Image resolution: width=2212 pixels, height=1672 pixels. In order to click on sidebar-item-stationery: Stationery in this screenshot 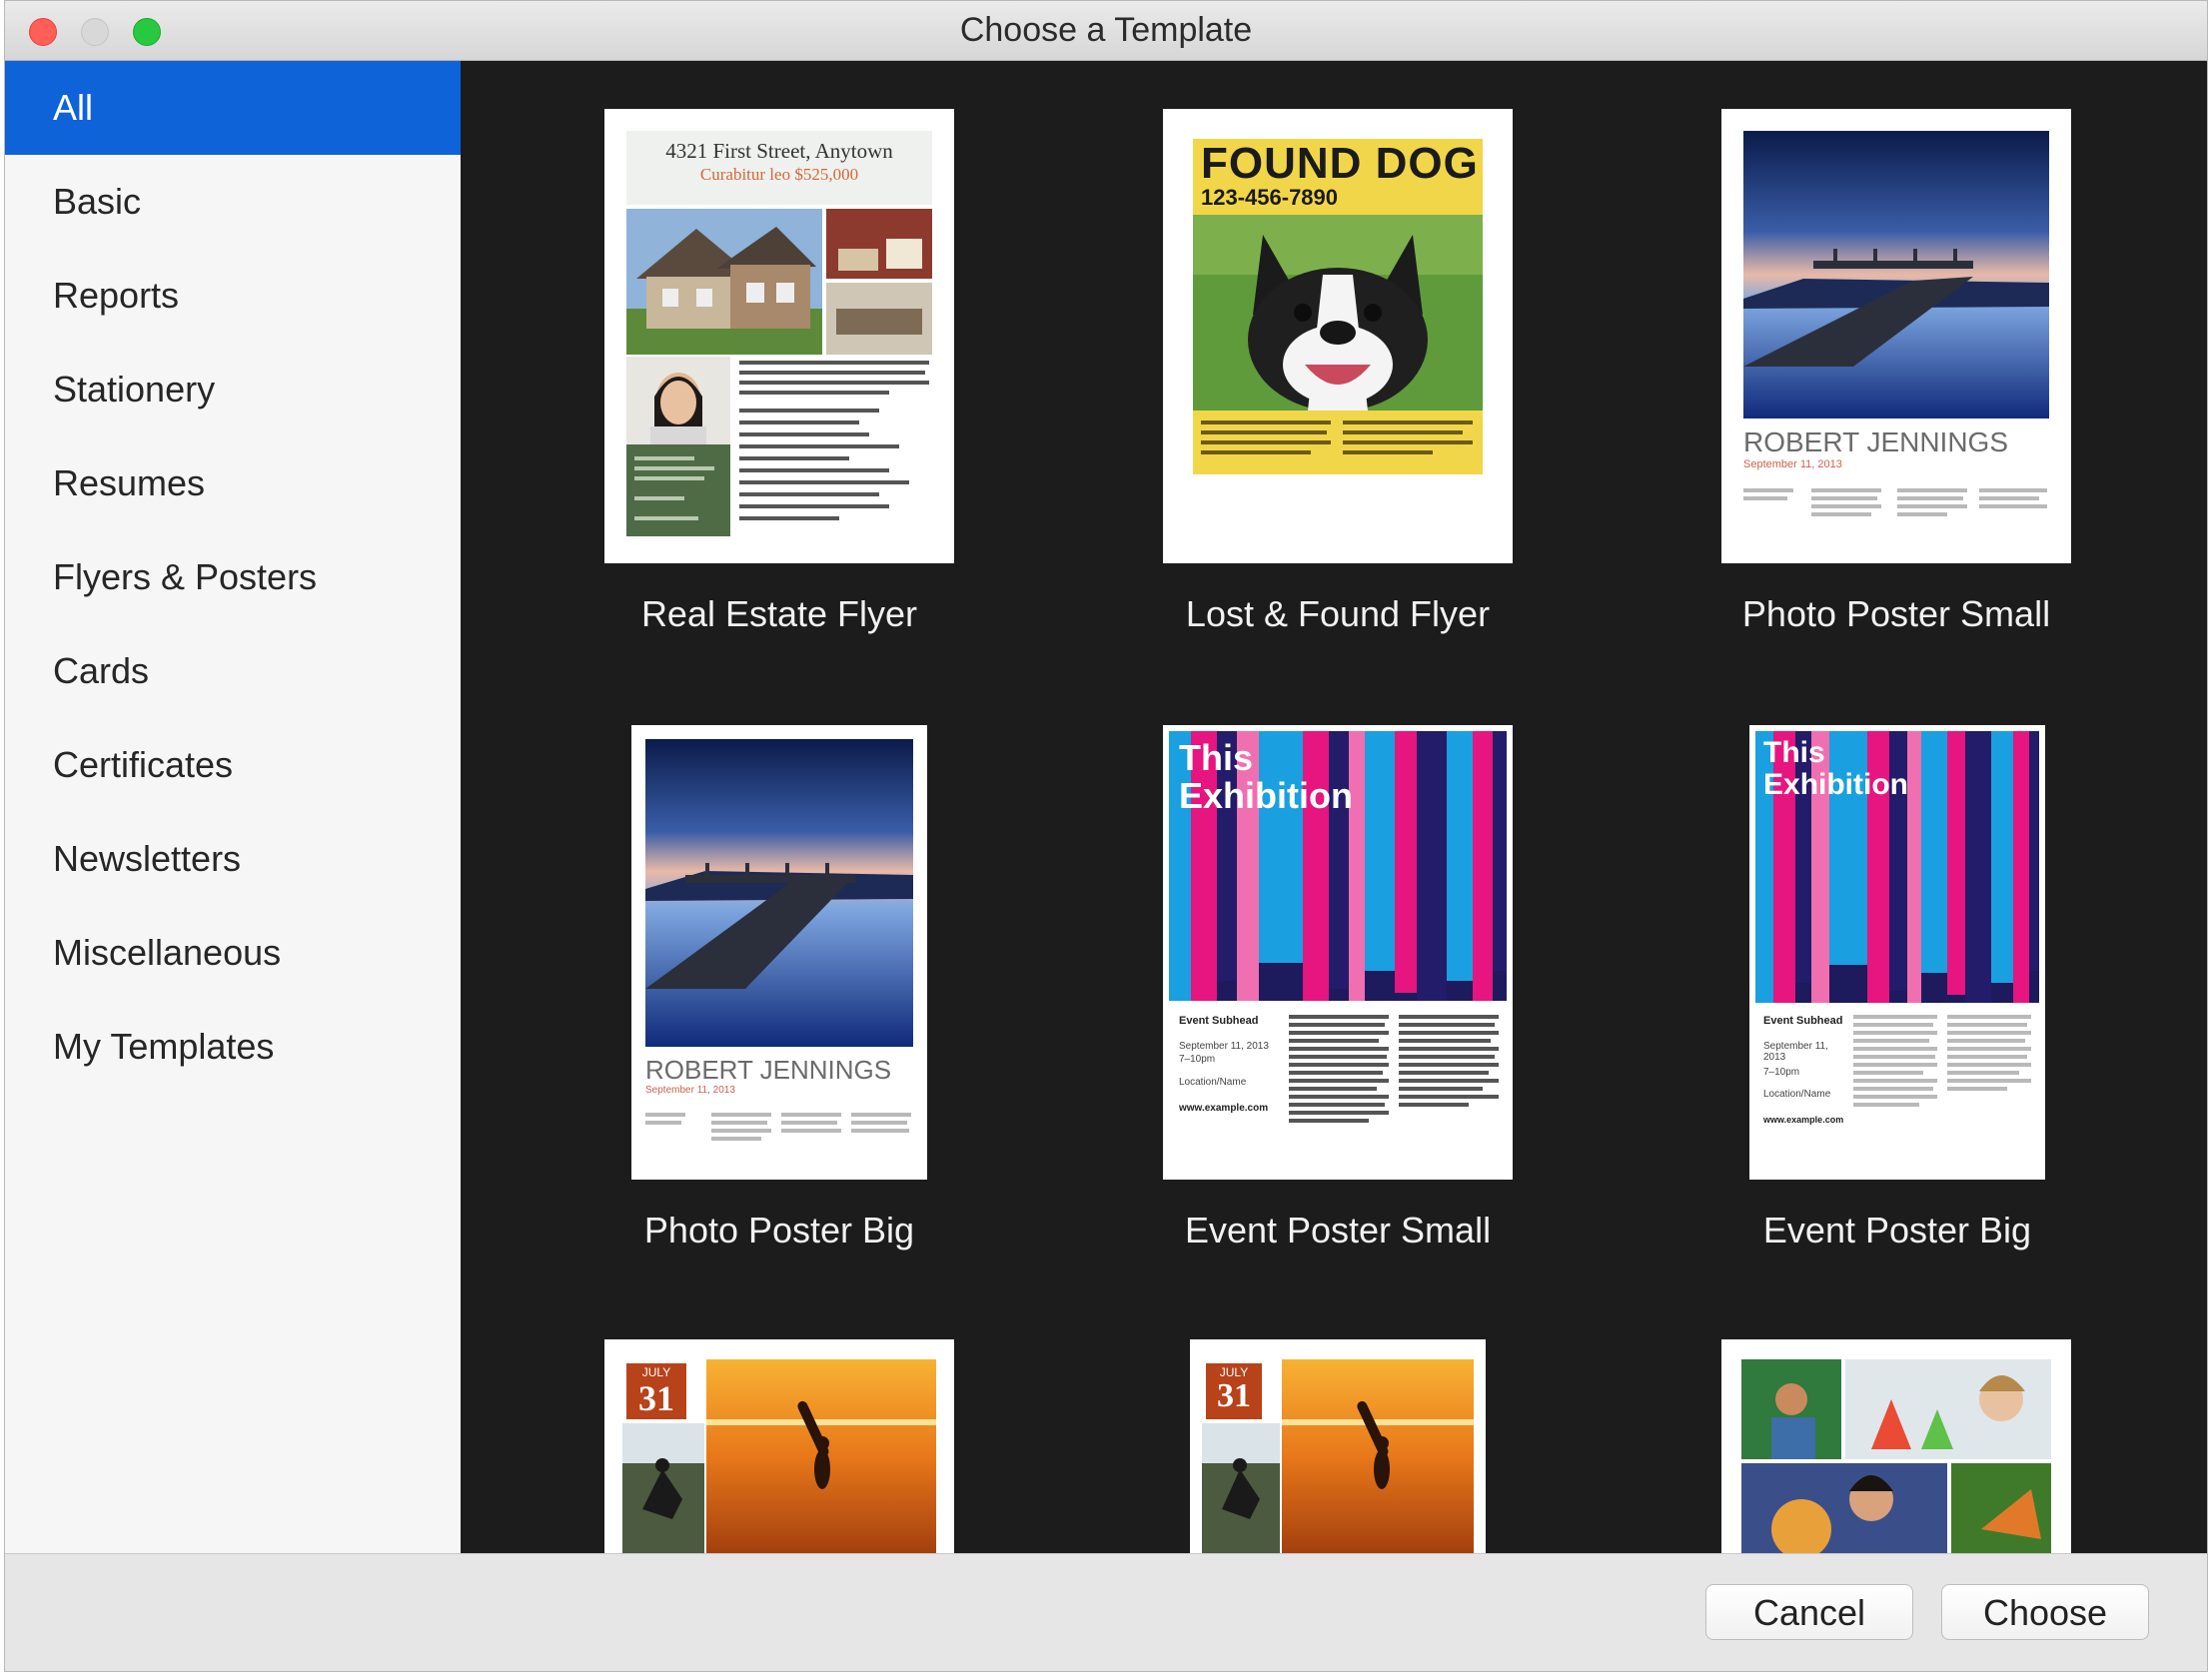, I will do `click(233, 389)`.